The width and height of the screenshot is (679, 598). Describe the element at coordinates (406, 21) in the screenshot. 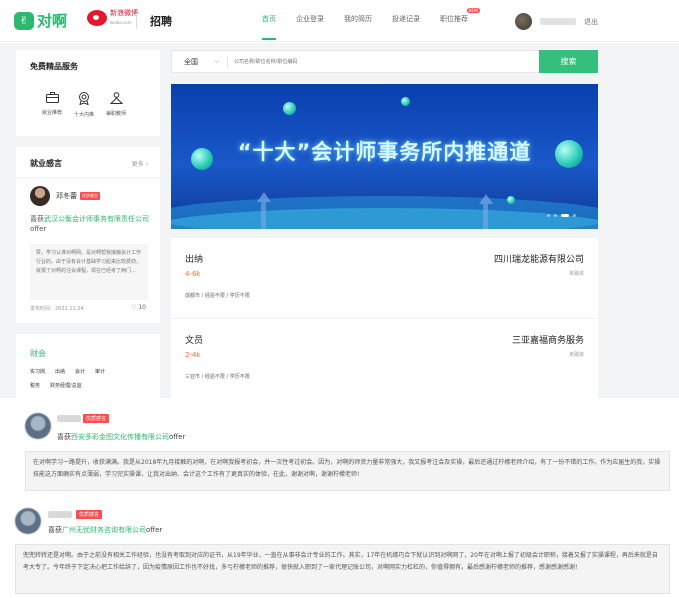

I see `nav-applications: 投递记录` at that location.